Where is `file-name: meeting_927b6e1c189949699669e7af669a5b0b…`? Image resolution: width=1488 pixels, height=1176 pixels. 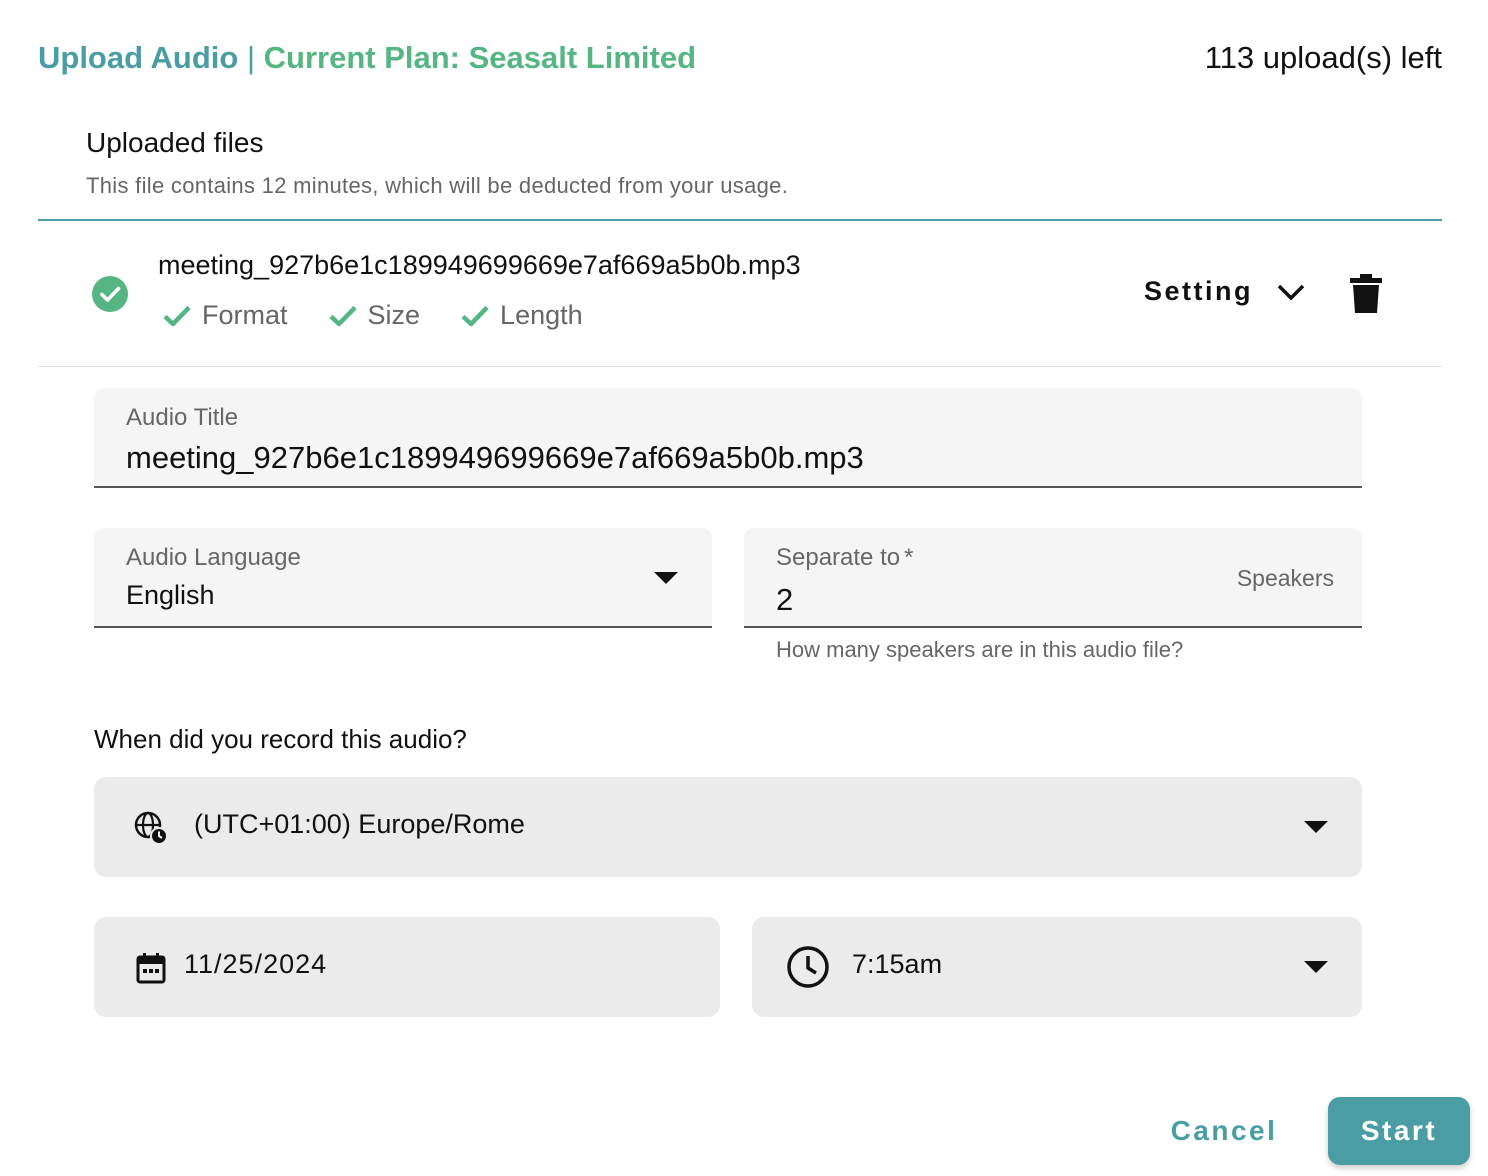
file-name: meeting_927b6e1c189949699669e7af669a5b0b… is located at coordinates (479, 265).